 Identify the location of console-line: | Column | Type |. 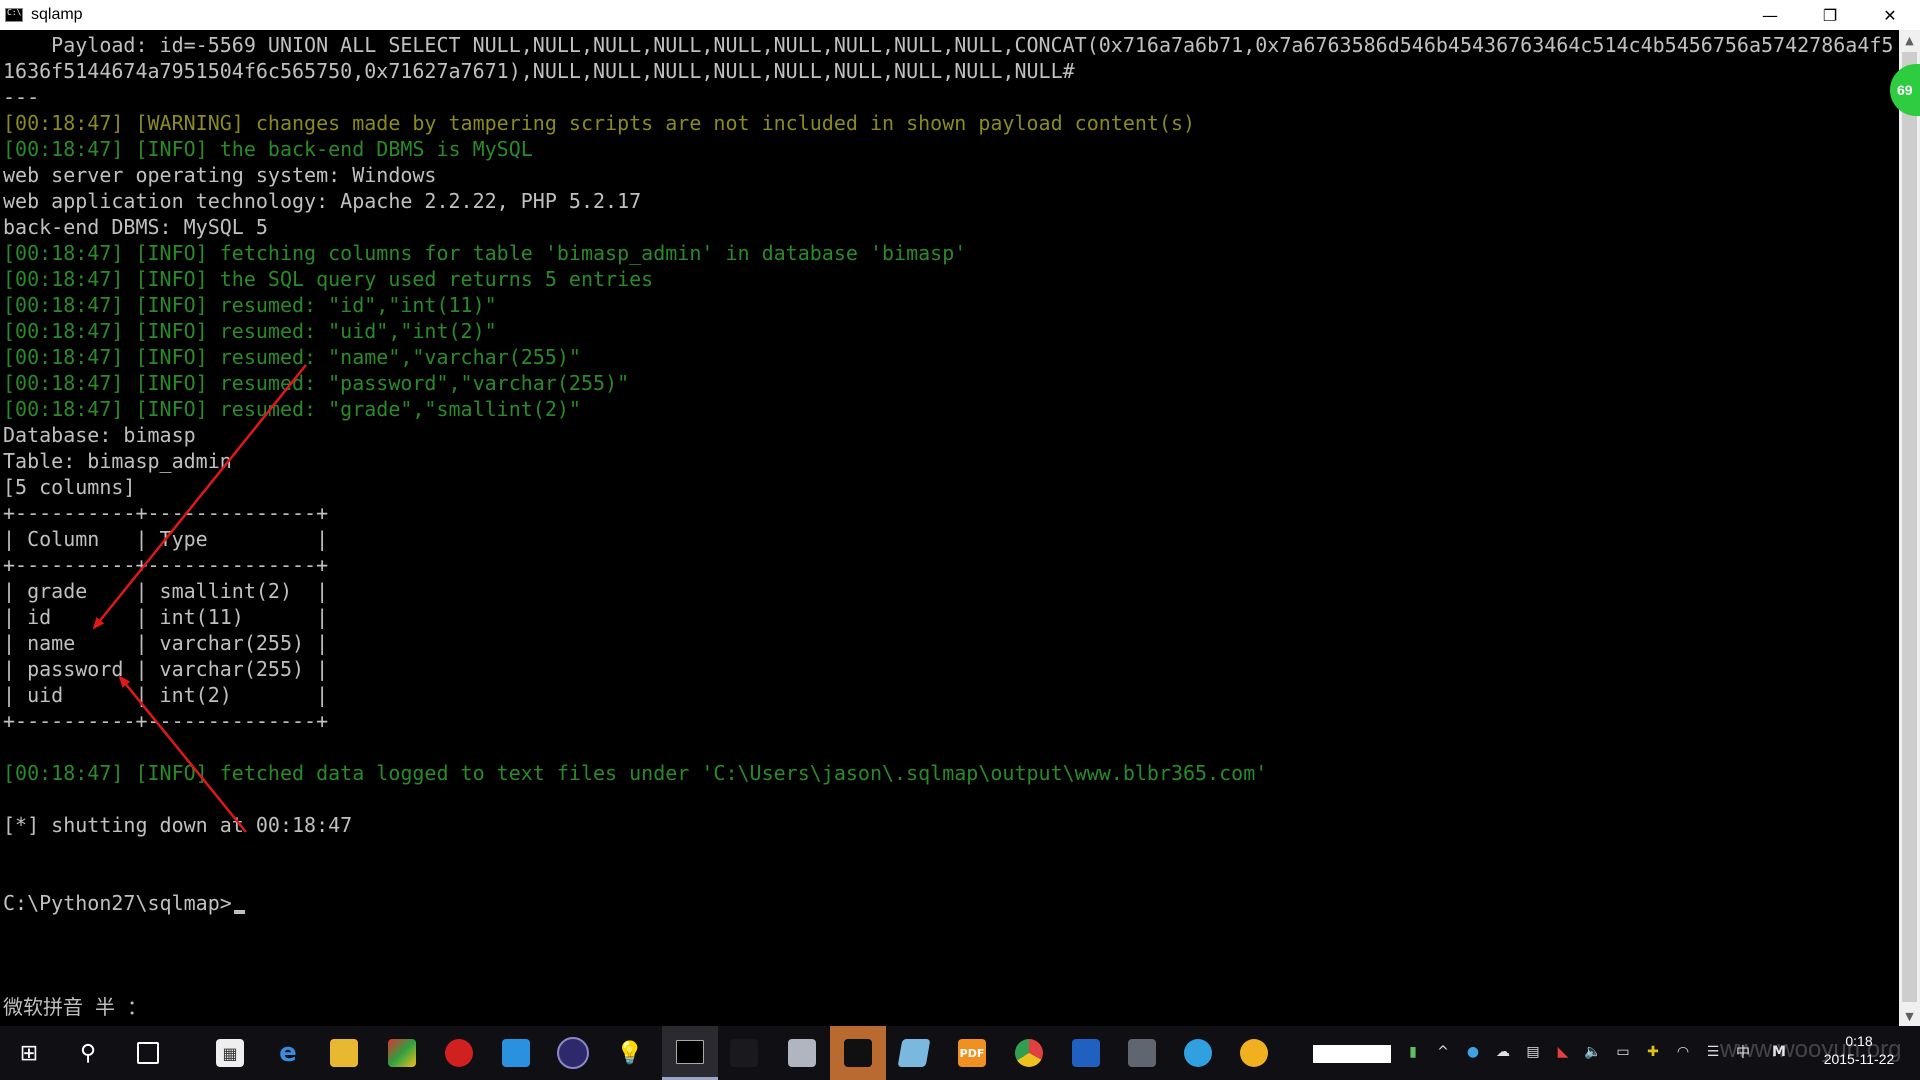
(166, 539).